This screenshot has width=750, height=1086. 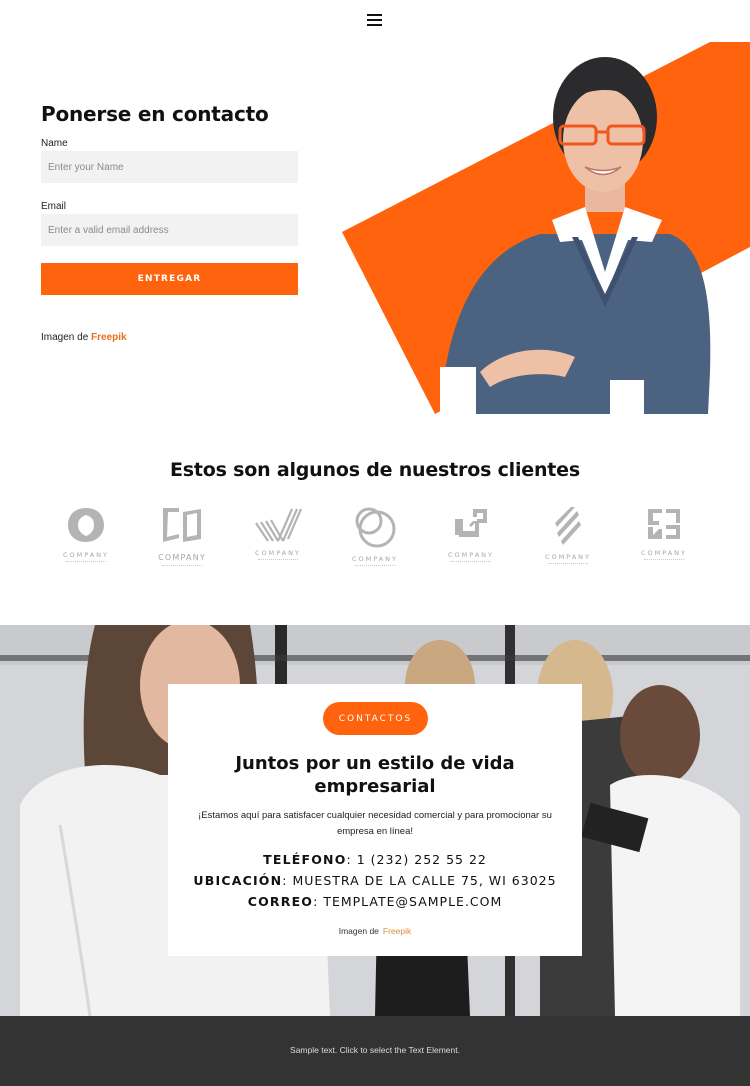 What do you see at coordinates (664, 524) in the screenshot?
I see `geometric-square-logo-icon` at bounding box center [664, 524].